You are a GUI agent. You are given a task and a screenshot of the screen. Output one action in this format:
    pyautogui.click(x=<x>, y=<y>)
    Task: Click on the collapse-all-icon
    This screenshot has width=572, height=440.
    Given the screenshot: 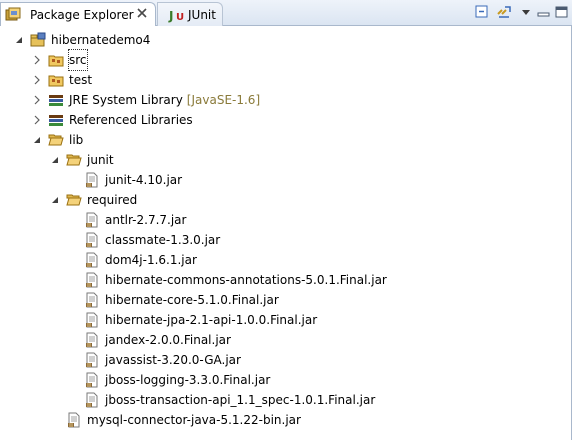 What is the action you would take?
    pyautogui.click(x=482, y=12)
    